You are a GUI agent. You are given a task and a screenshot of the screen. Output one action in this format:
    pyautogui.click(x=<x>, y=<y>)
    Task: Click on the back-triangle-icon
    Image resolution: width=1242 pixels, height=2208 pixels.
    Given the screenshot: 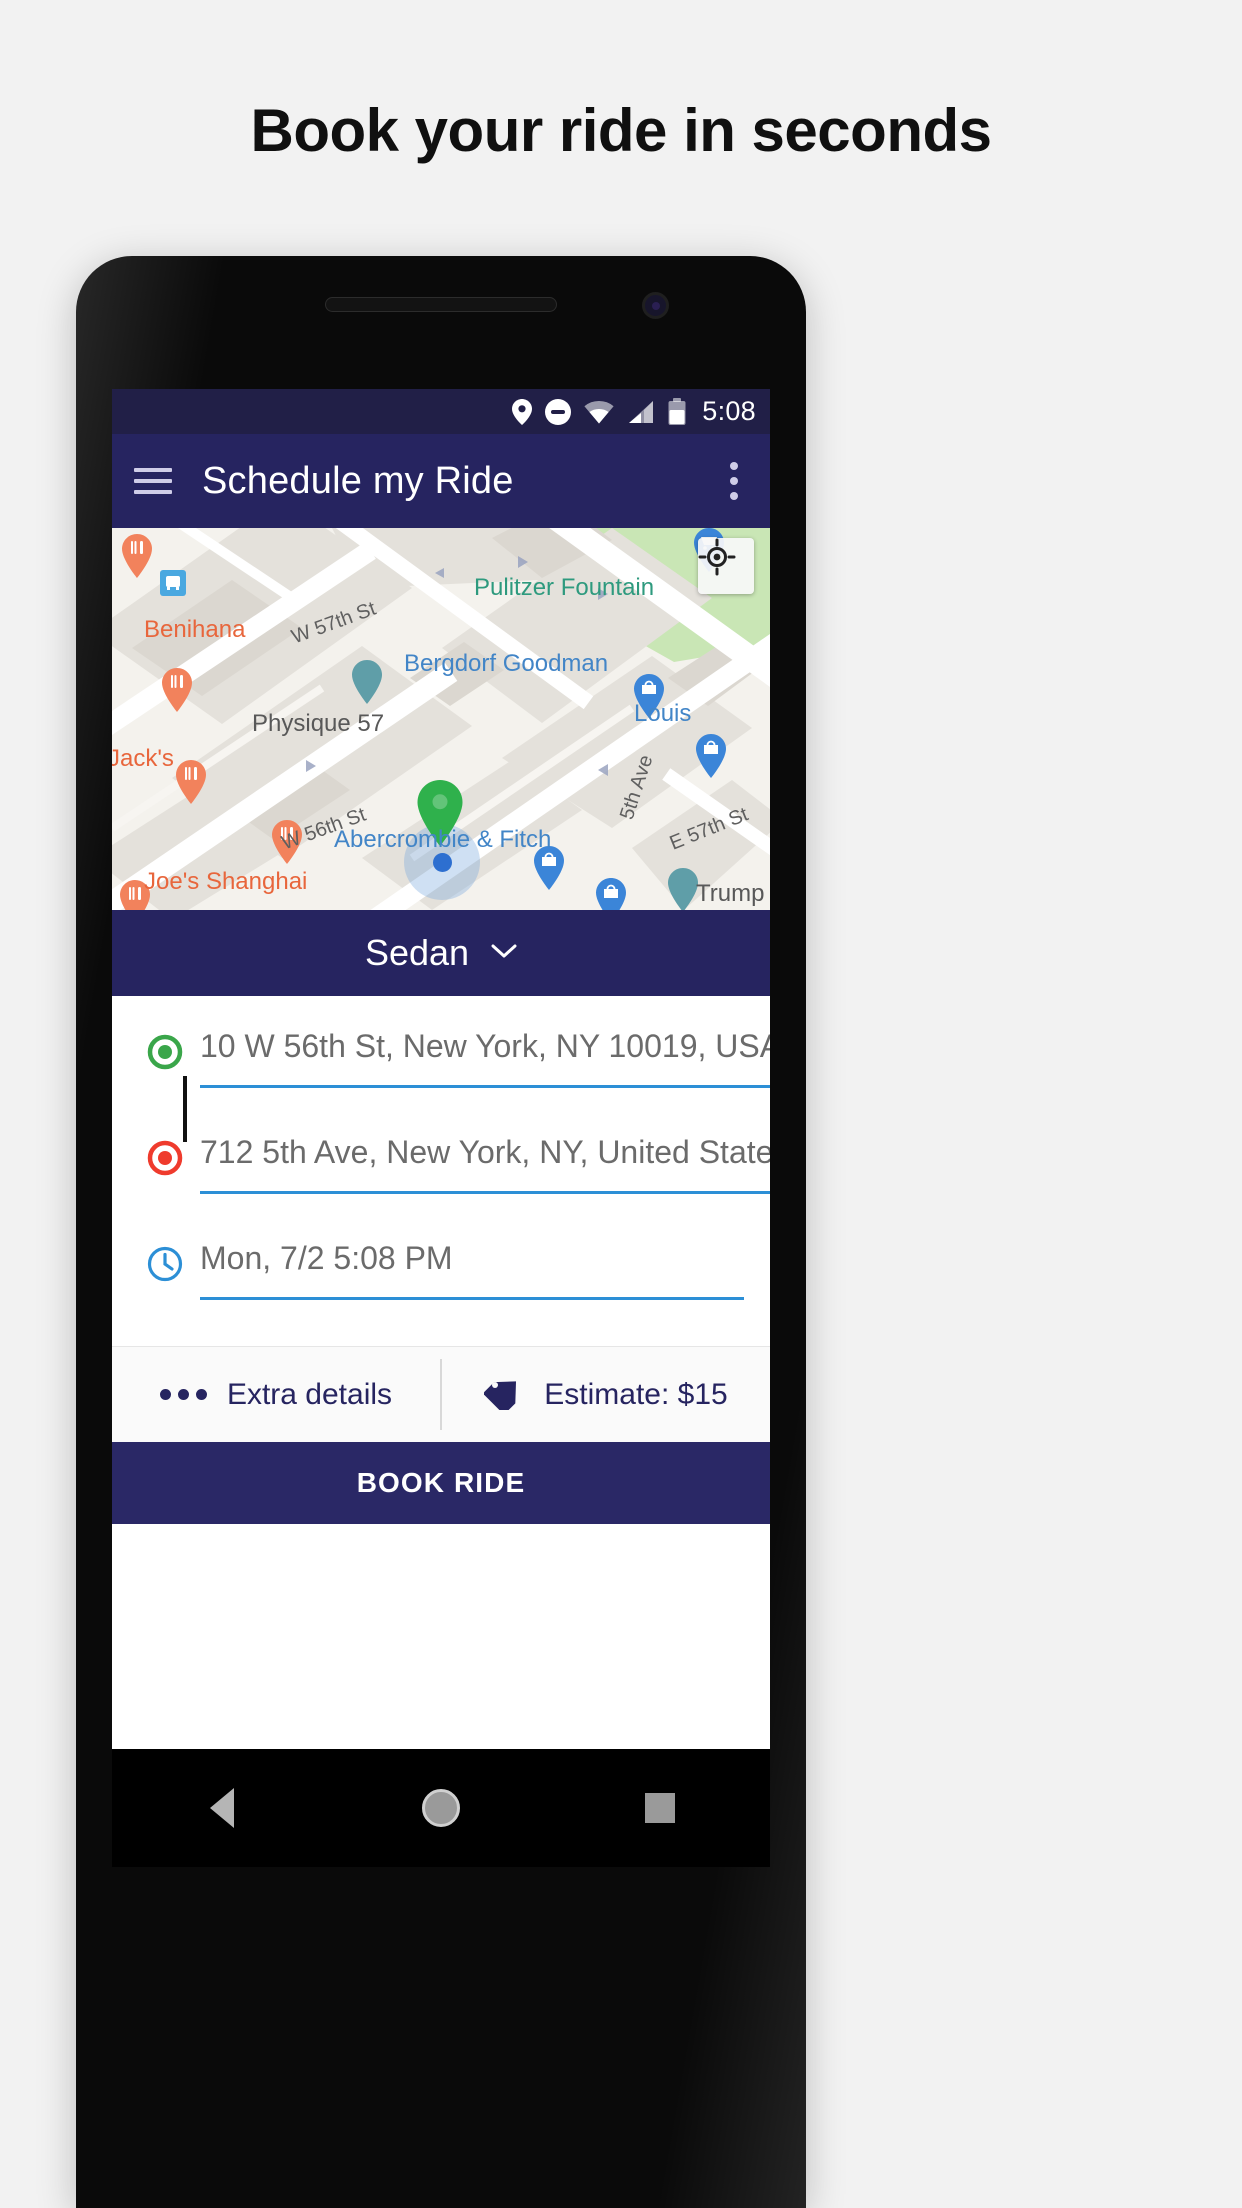 What is the action you would take?
    pyautogui.click(x=222, y=1808)
    